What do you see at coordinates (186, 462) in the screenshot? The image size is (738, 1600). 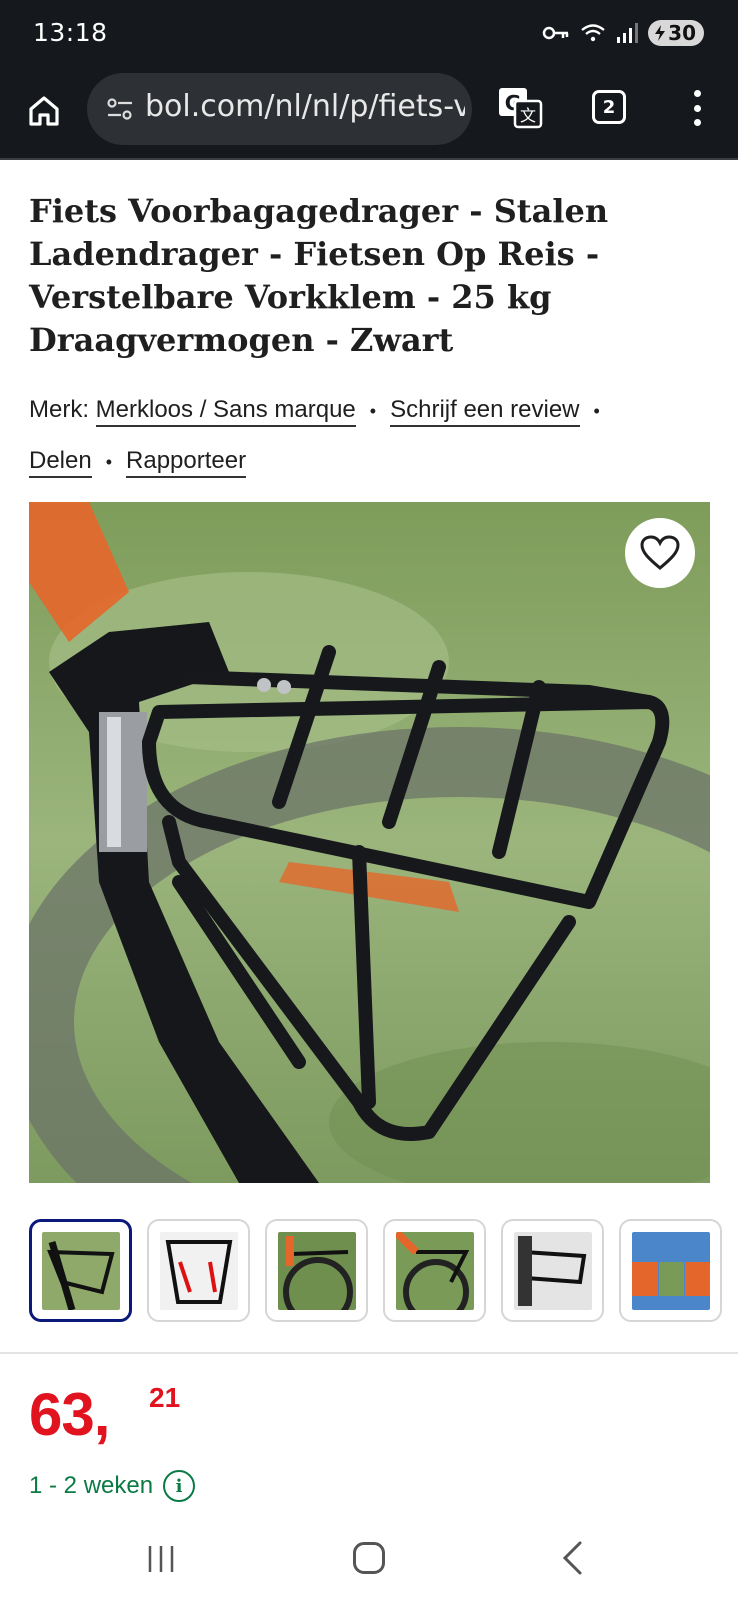 I see `report-link: Rapporteer` at bounding box center [186, 462].